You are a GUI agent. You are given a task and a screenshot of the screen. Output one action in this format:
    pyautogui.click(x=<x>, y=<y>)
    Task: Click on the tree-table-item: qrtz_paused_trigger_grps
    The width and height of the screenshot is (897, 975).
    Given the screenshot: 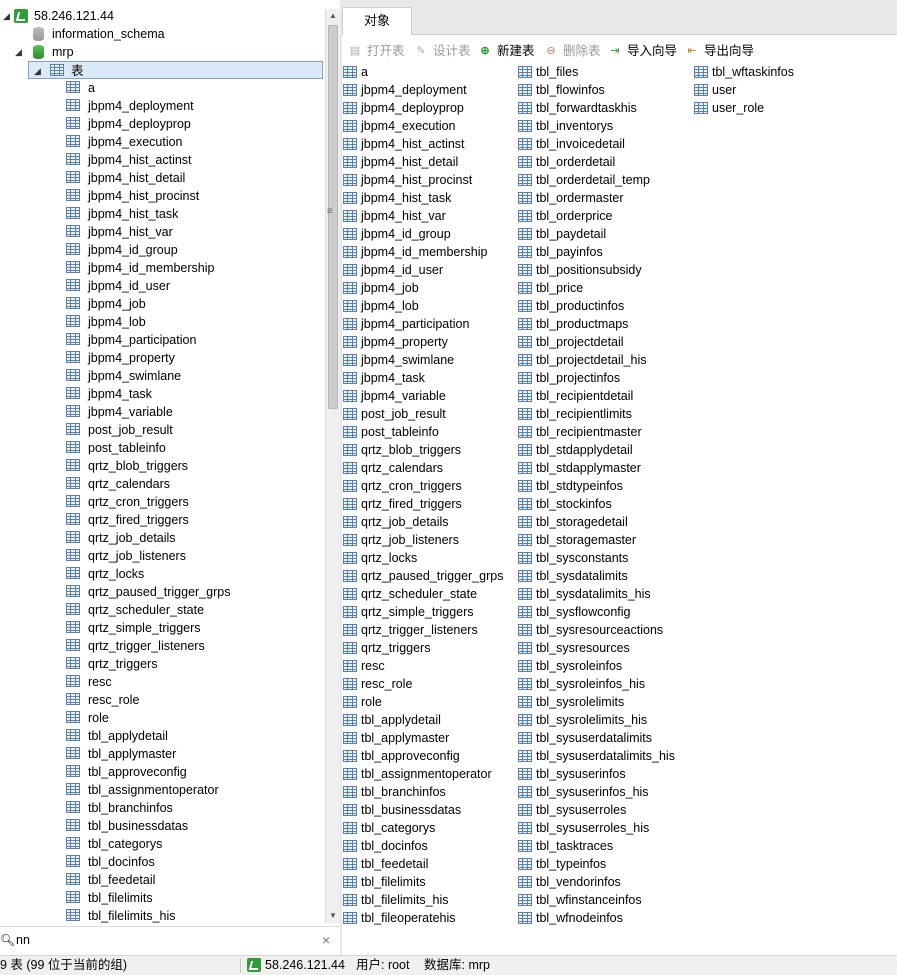 What is the action you would take?
    pyautogui.click(x=162, y=592)
    